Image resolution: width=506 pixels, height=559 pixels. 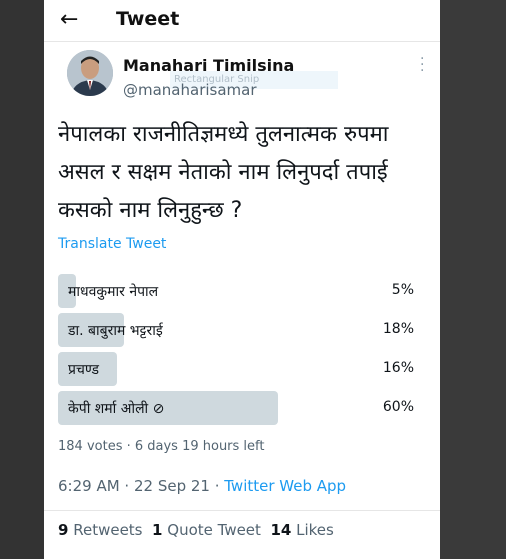 I want to click on poll-option: माधवकुमार नेपाल 5%, so click(x=236, y=291).